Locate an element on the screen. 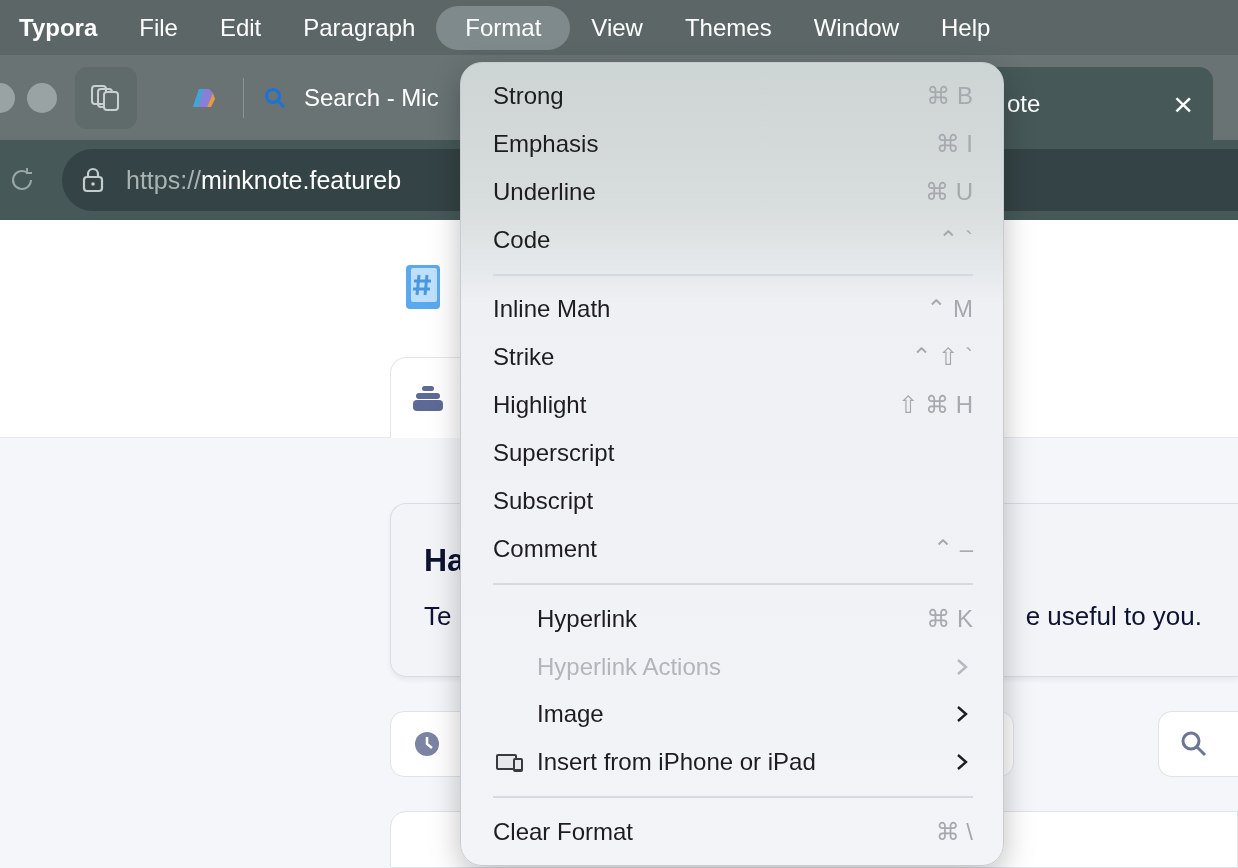  shortcut-text: ⌘ K is located at coordinates (949, 618).